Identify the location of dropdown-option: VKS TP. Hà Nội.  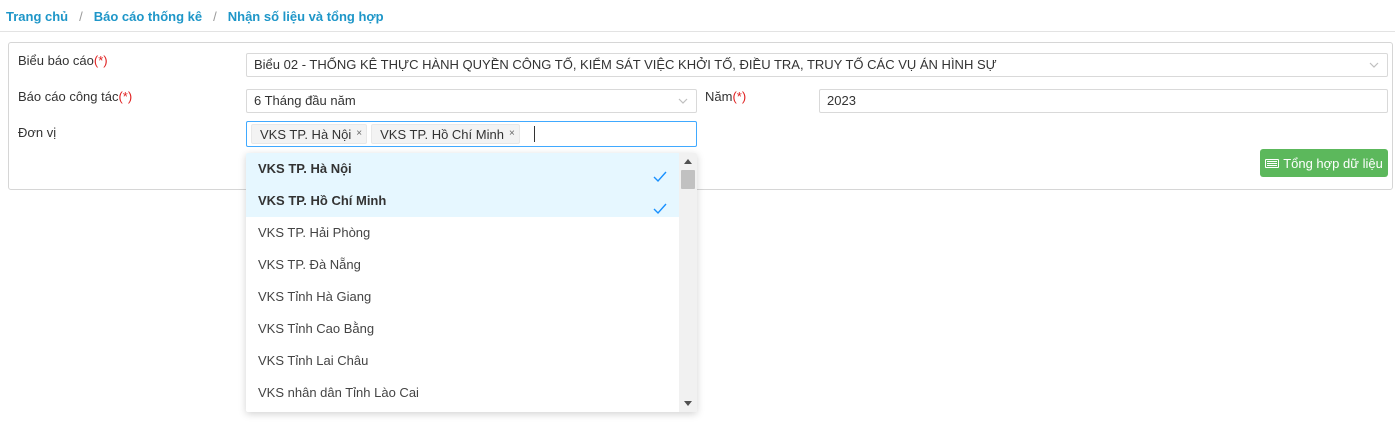
(462, 169).